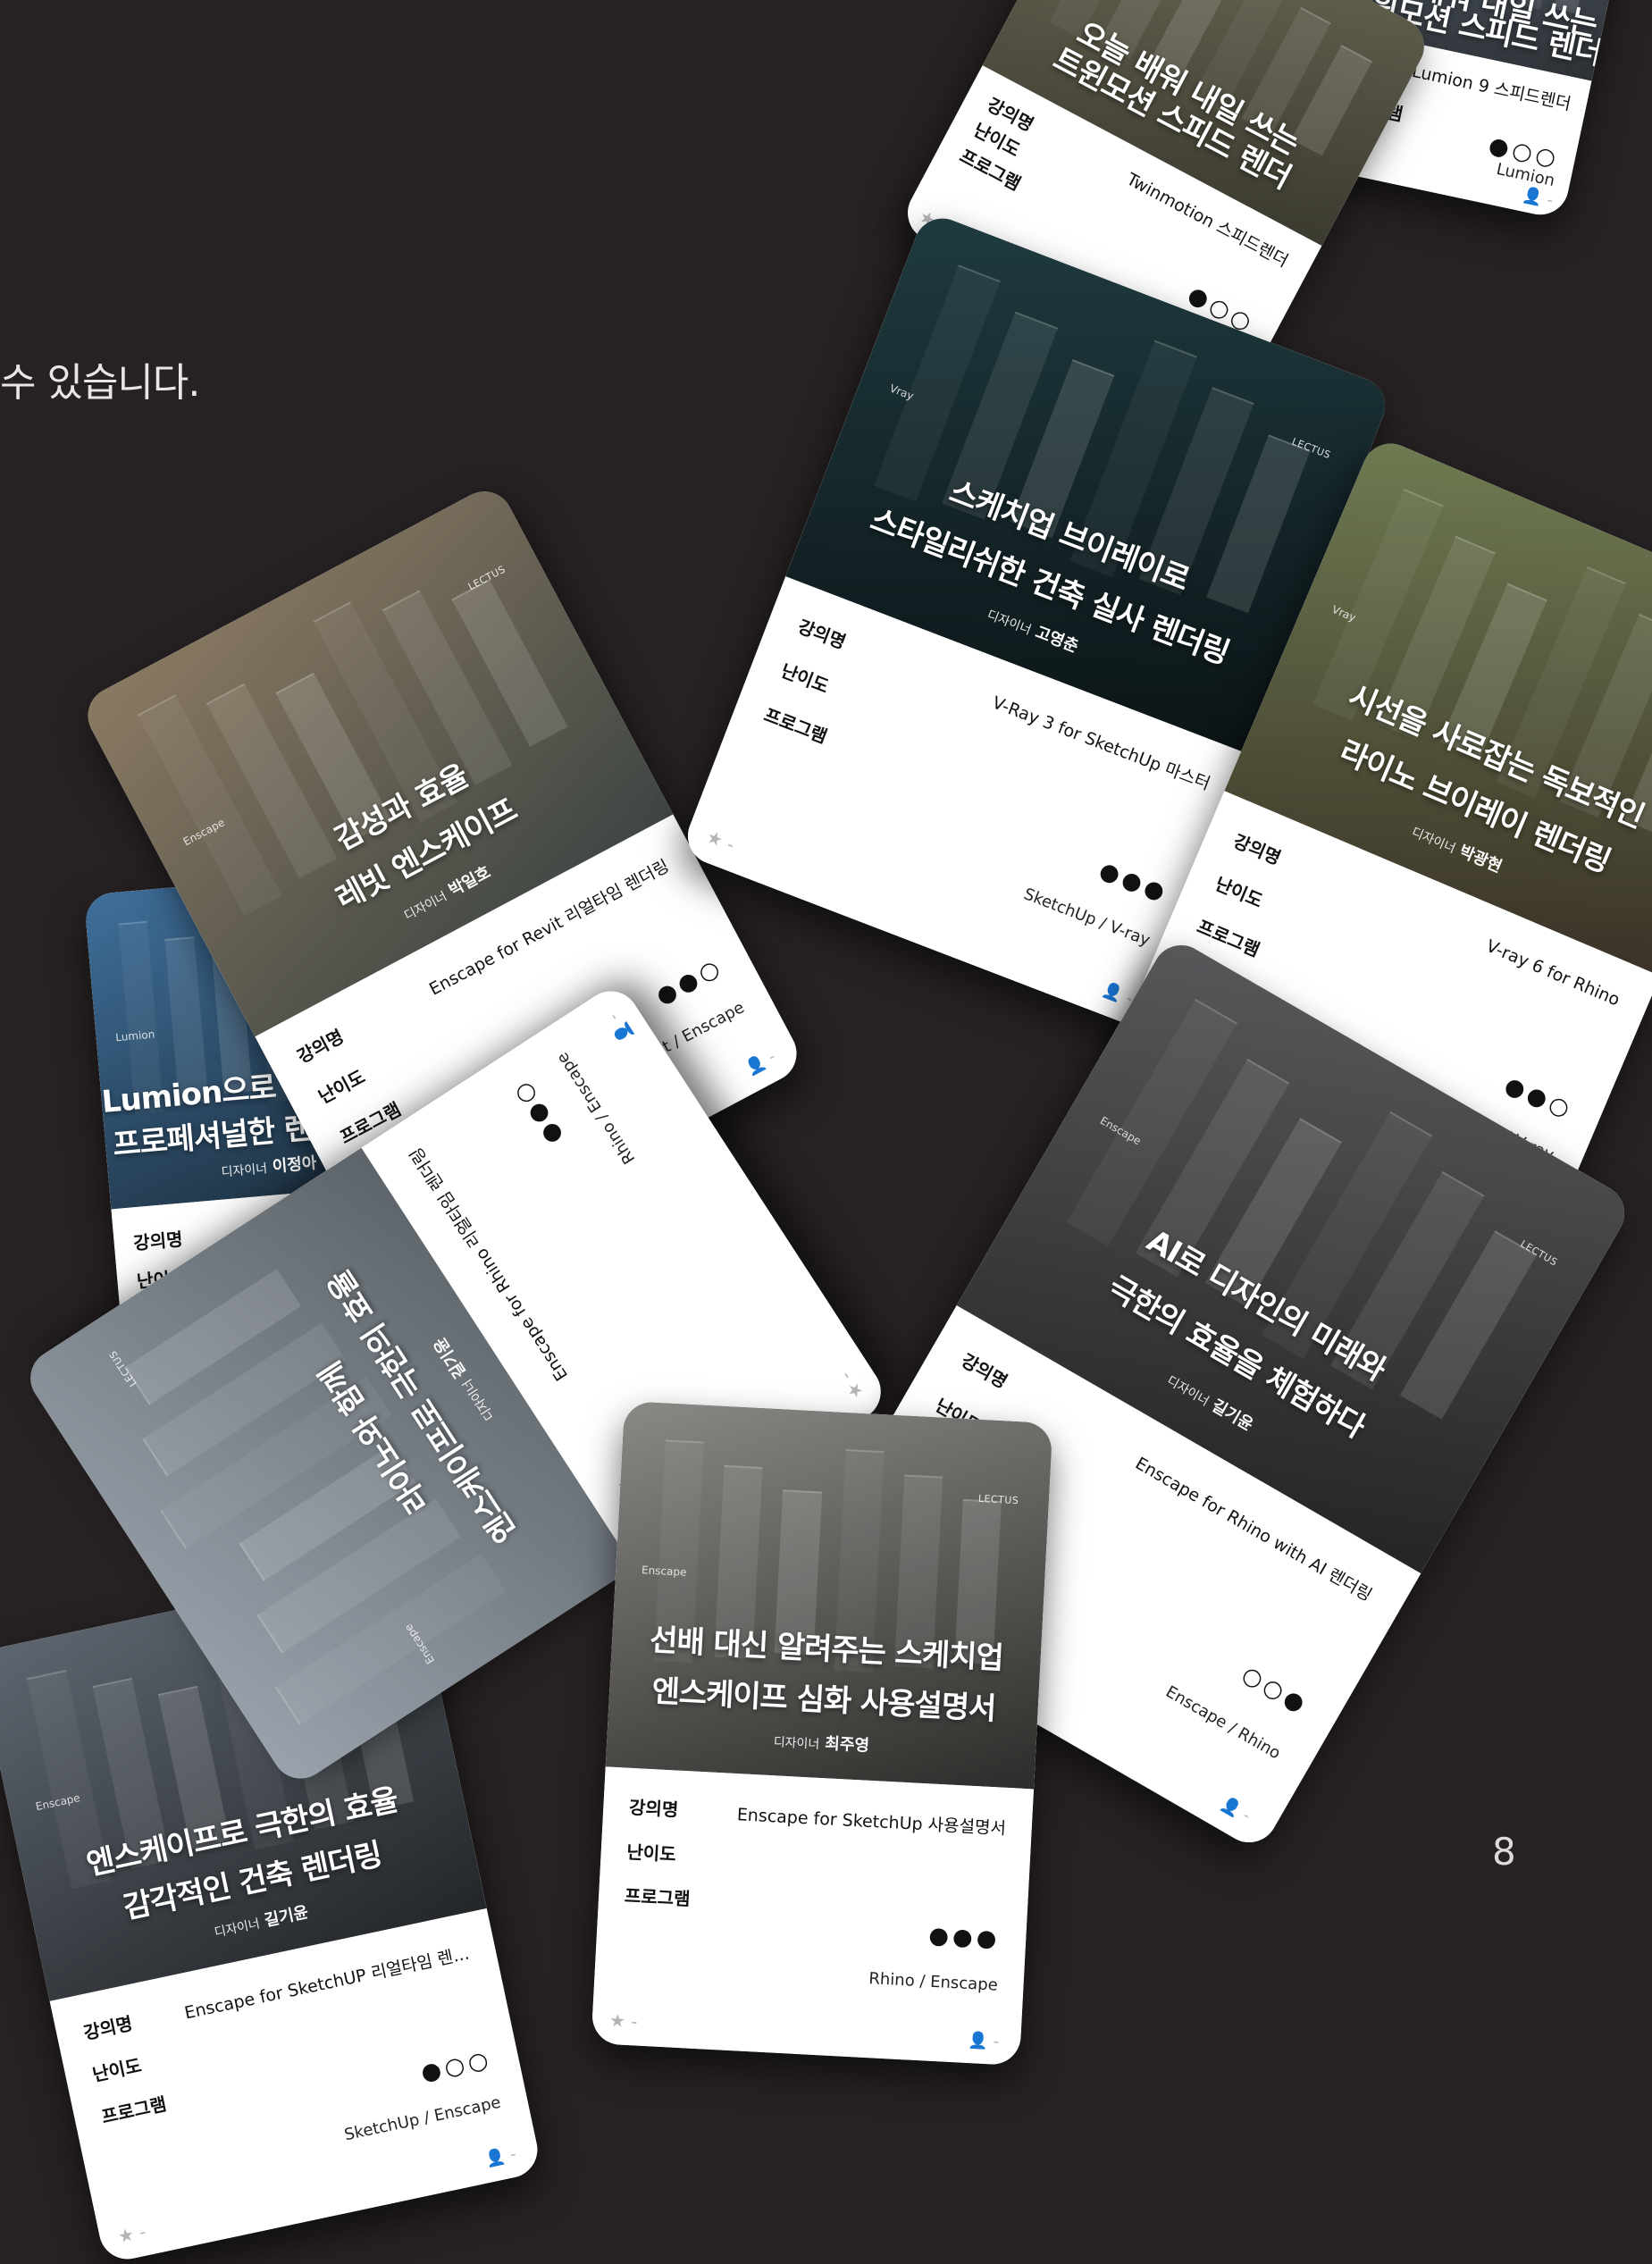 The width and height of the screenshot is (1652, 2264). Describe the element at coordinates (847, 1745) in the screenshot. I see `designer-name: 최주영` at that location.